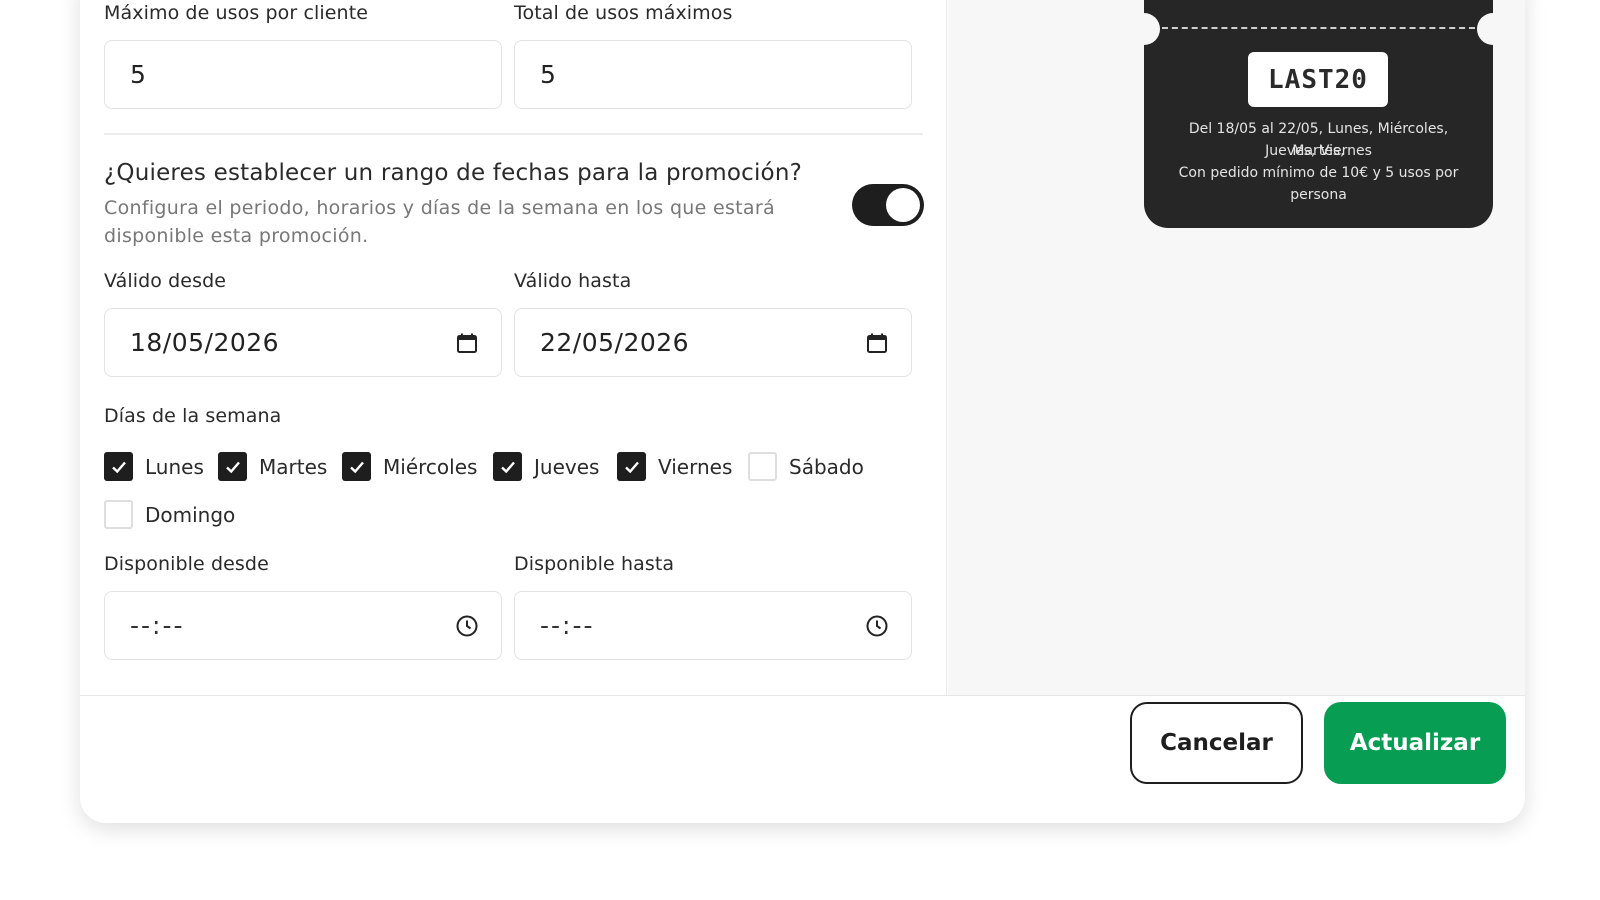 The image size is (1600, 900). I want to click on valid-from-value: 18/05/2026, so click(205, 342).